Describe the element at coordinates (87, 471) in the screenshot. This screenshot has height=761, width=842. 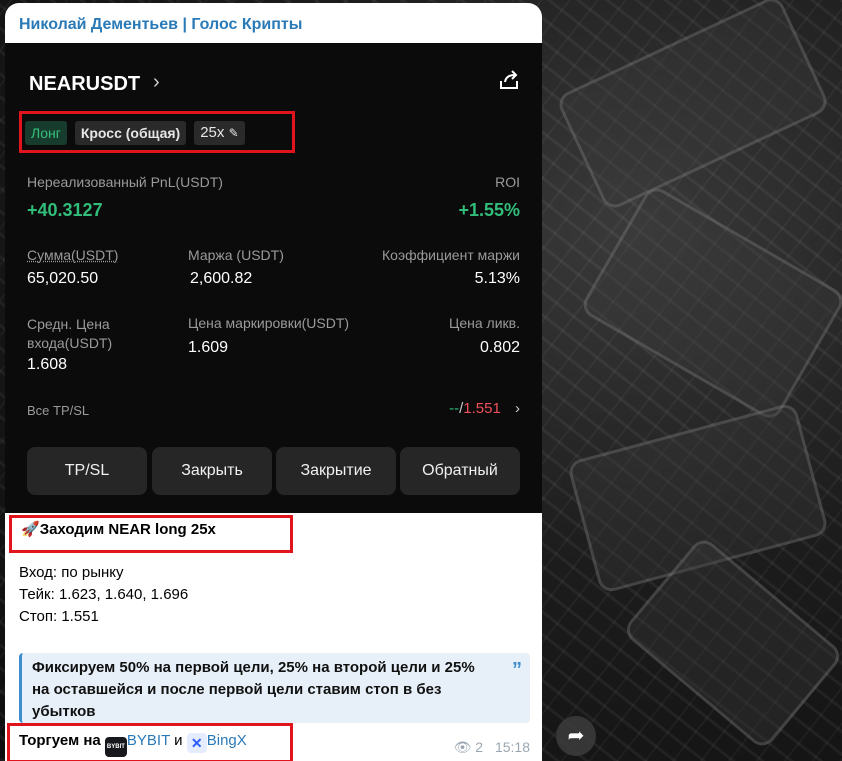
I see `tpsl-button: TP/SL` at that location.